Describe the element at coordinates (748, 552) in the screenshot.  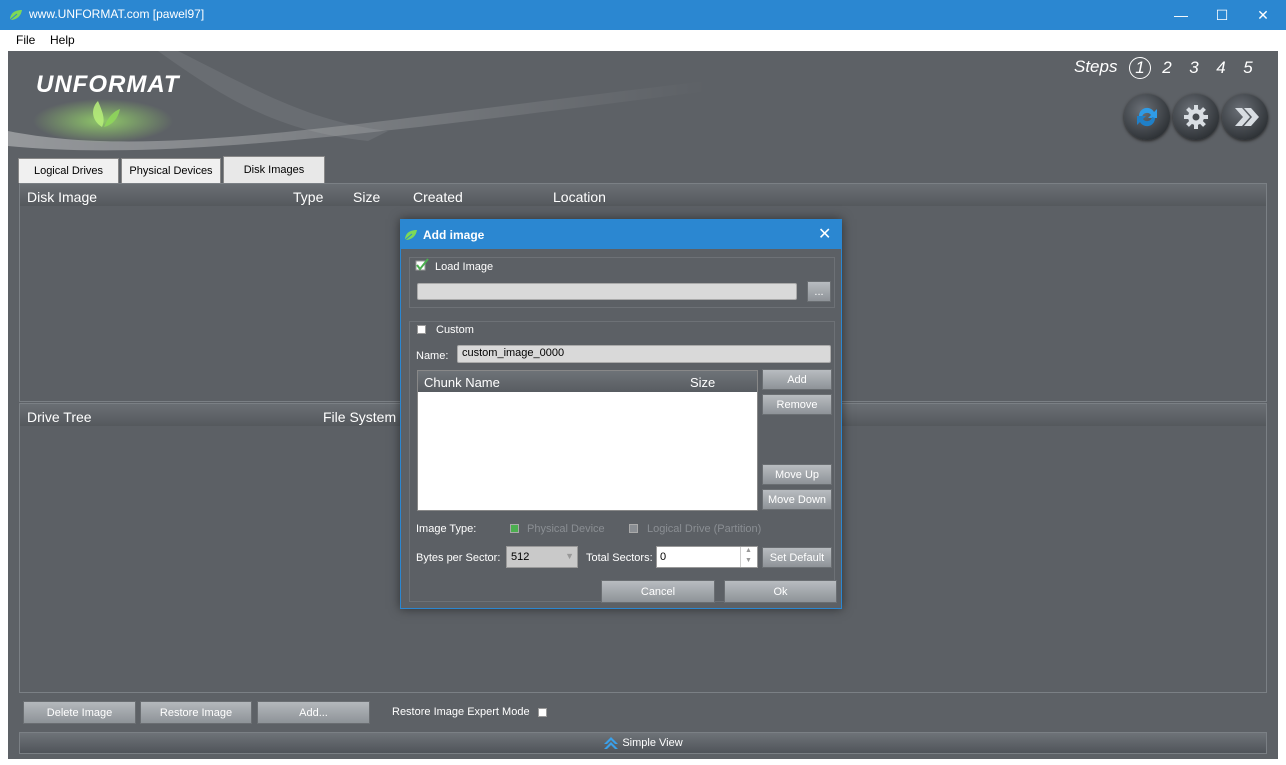
I see `spin-up-icon: ▲` at that location.